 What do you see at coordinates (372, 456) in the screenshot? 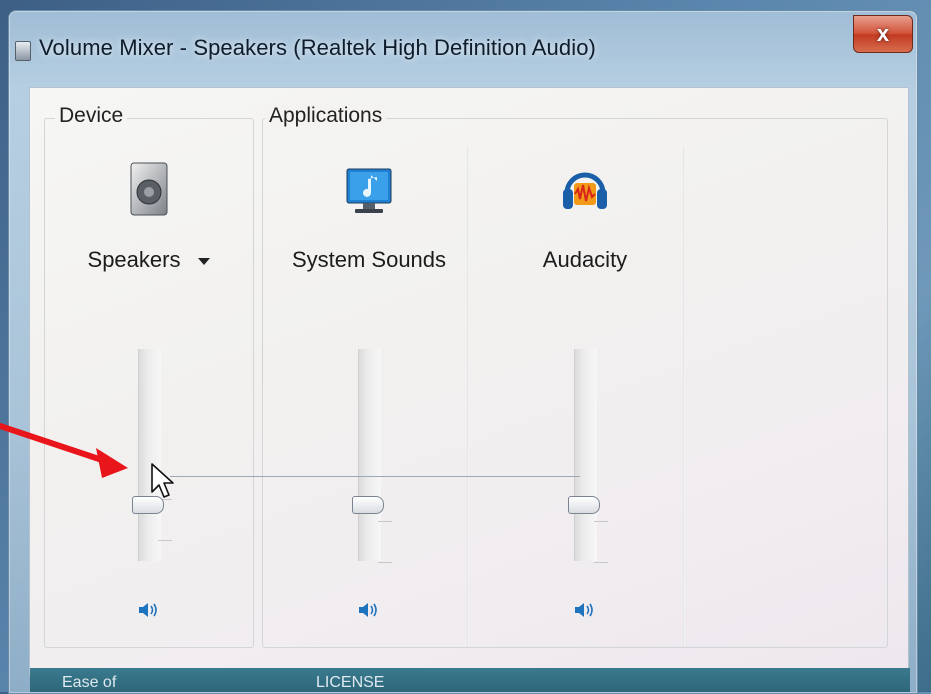
I see `system-sounds-volume-slider` at bounding box center [372, 456].